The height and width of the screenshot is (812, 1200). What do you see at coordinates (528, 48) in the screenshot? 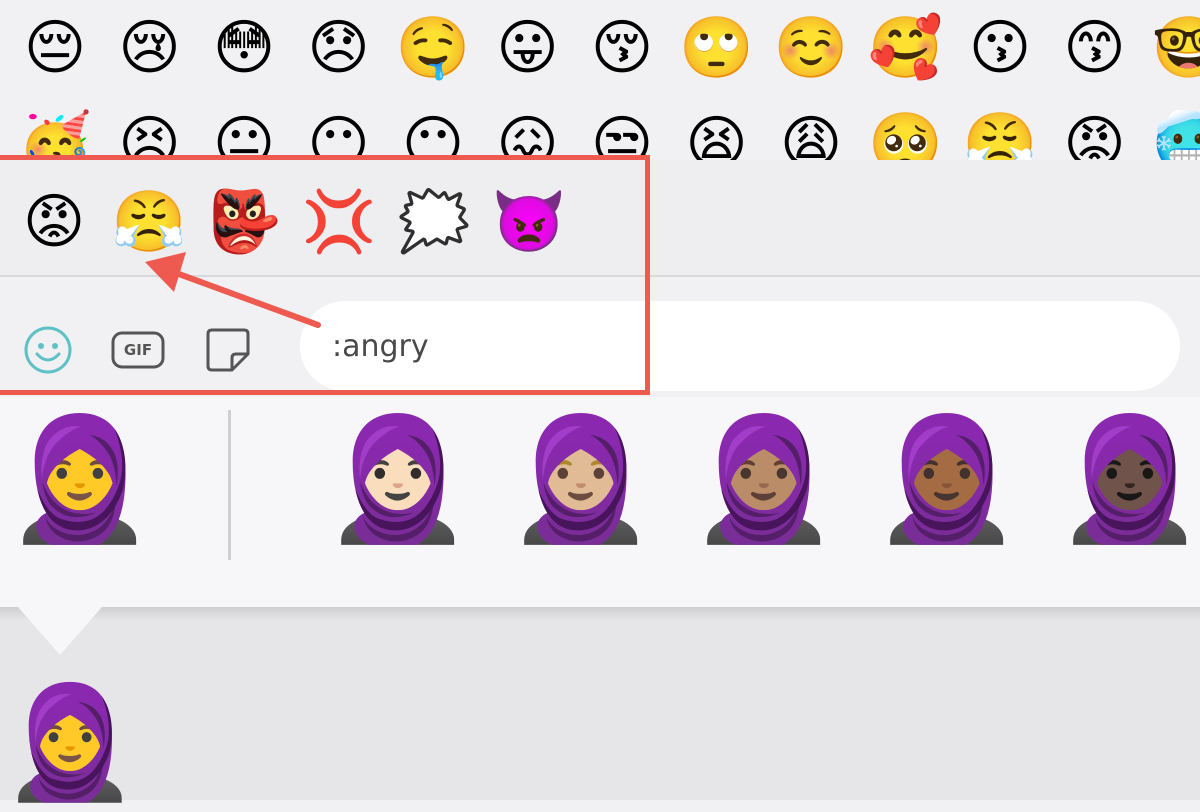
I see `emoji-grid-item: 😛` at bounding box center [528, 48].